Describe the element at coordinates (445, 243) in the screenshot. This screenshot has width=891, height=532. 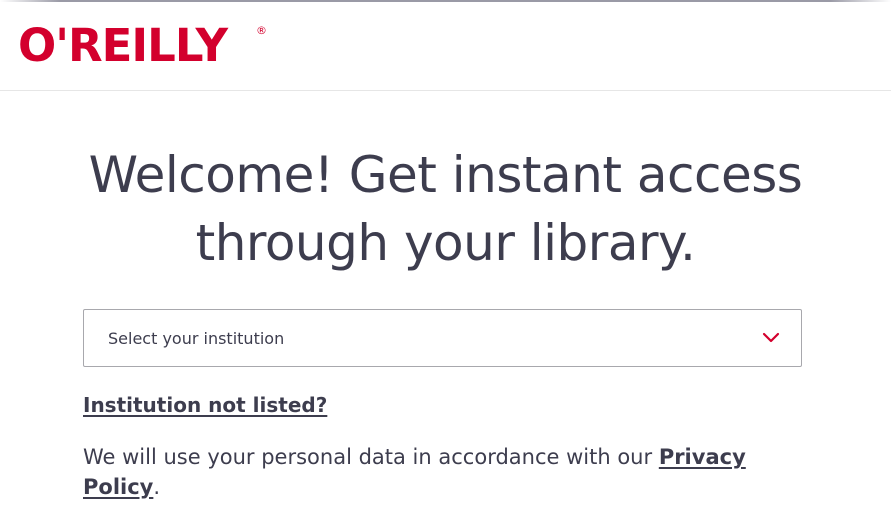
I see `page-title-line-2: through your library.` at that location.